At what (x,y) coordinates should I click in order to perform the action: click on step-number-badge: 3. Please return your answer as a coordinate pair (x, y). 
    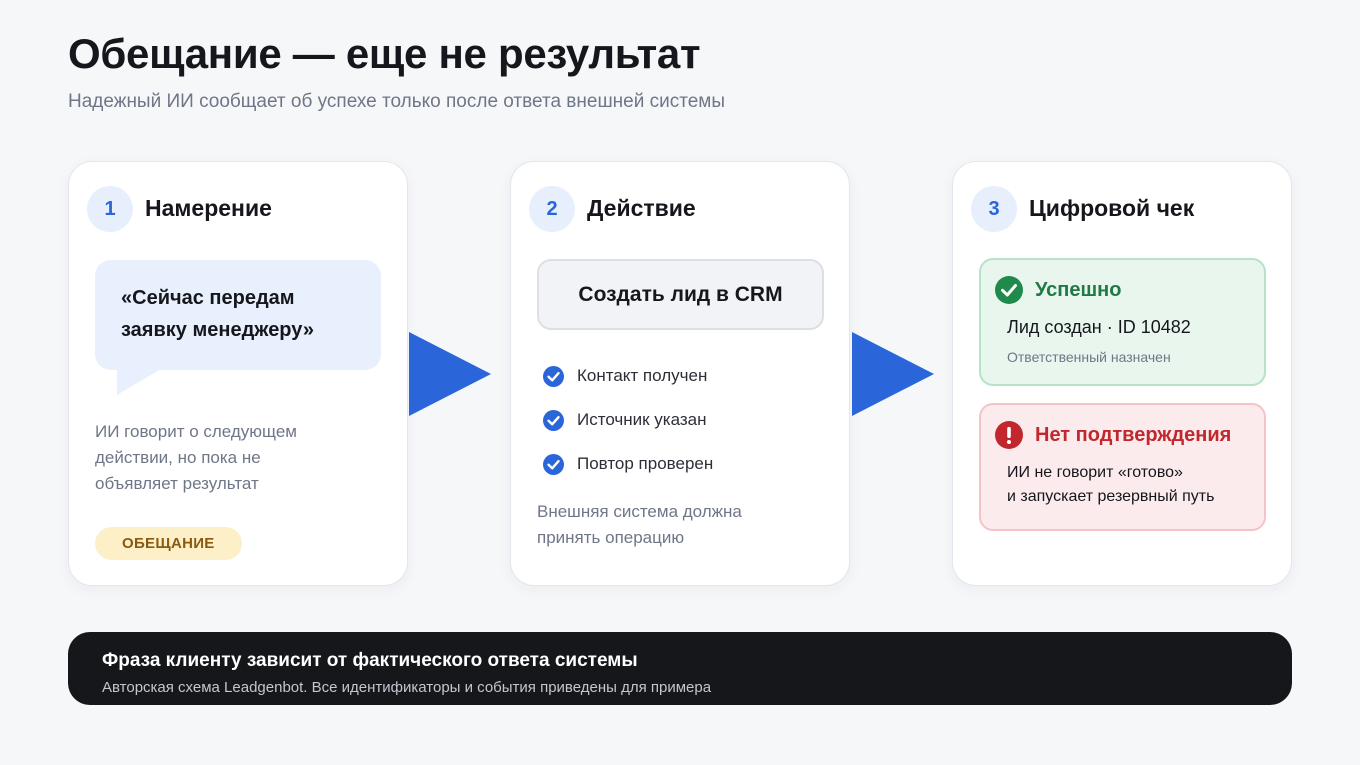
    Looking at the image, I should click on (994, 209).